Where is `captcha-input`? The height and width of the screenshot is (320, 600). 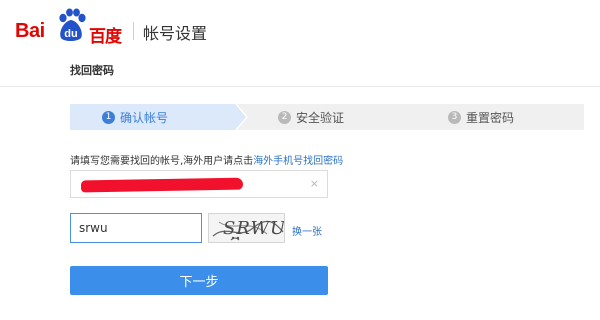 captcha-input is located at coordinates (136, 228).